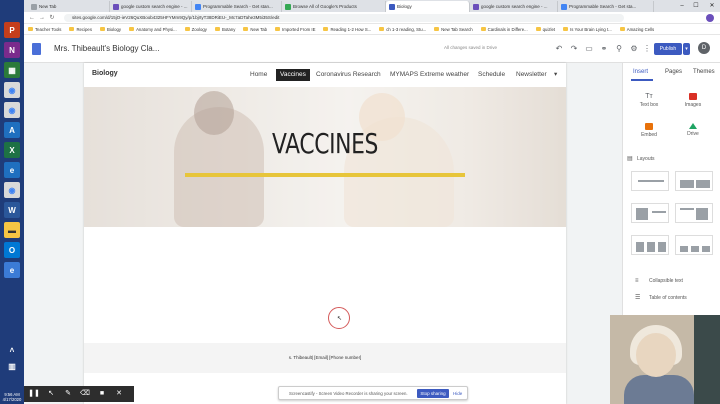  I want to click on excel-icon: X, so click(12, 150).